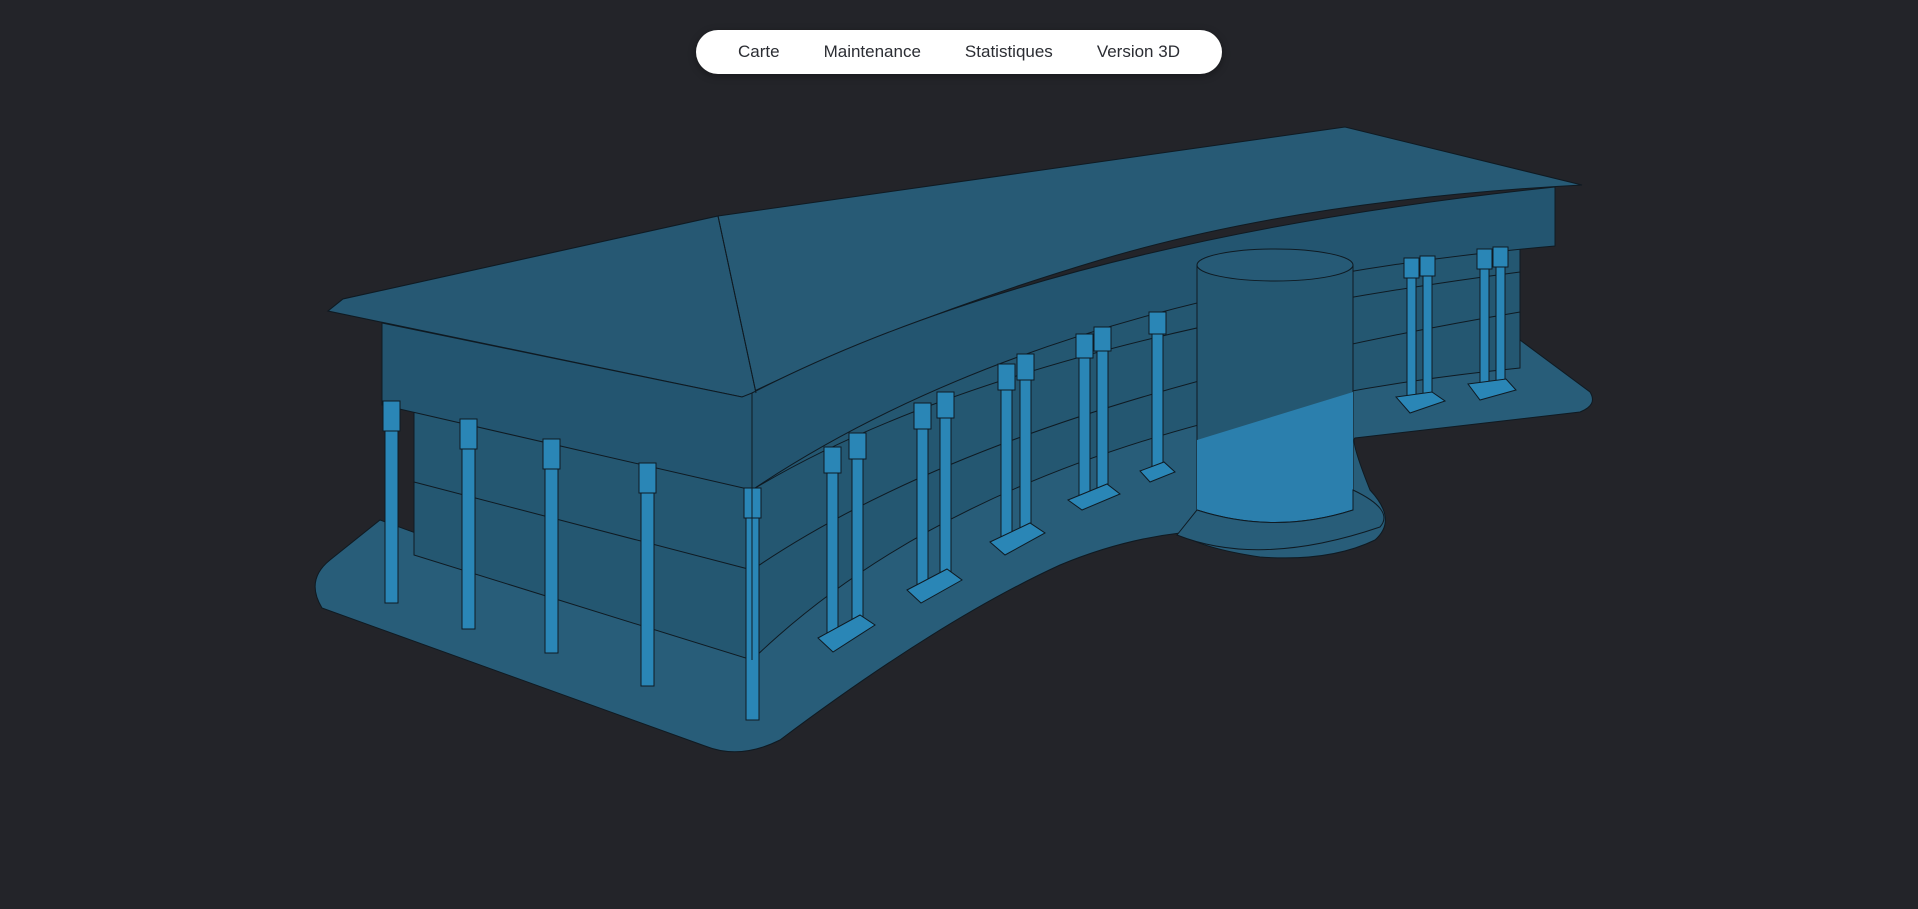 This screenshot has height=909, width=1918. Describe the element at coordinates (1280, 399) in the screenshot. I see `cylinder-tower` at that location.